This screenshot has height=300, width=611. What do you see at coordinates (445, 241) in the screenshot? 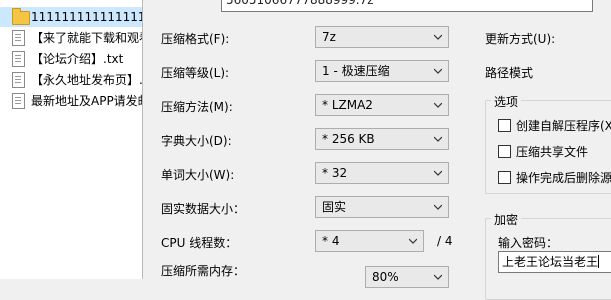
I see `cpu-total: / 4` at bounding box center [445, 241].